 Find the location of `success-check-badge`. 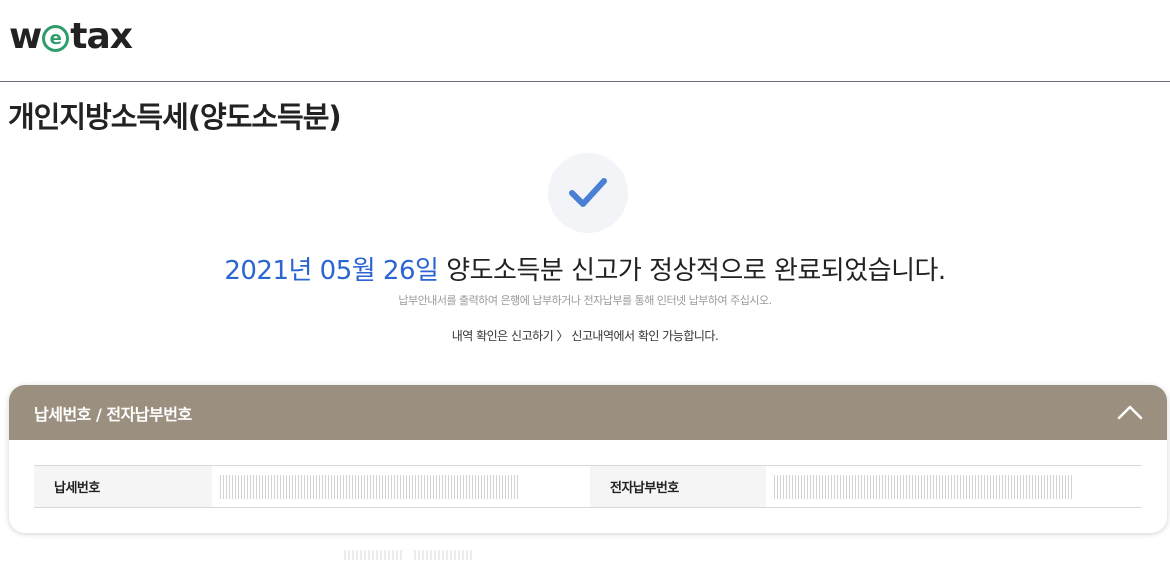

success-check-badge is located at coordinates (588, 193).